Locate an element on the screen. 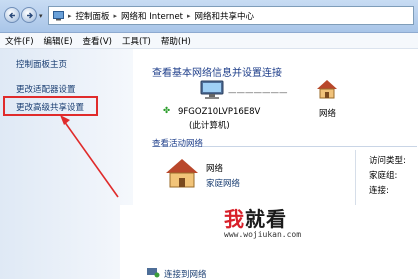  page-title: 查看基本网络信息并设置连接 is located at coordinates (217, 73).